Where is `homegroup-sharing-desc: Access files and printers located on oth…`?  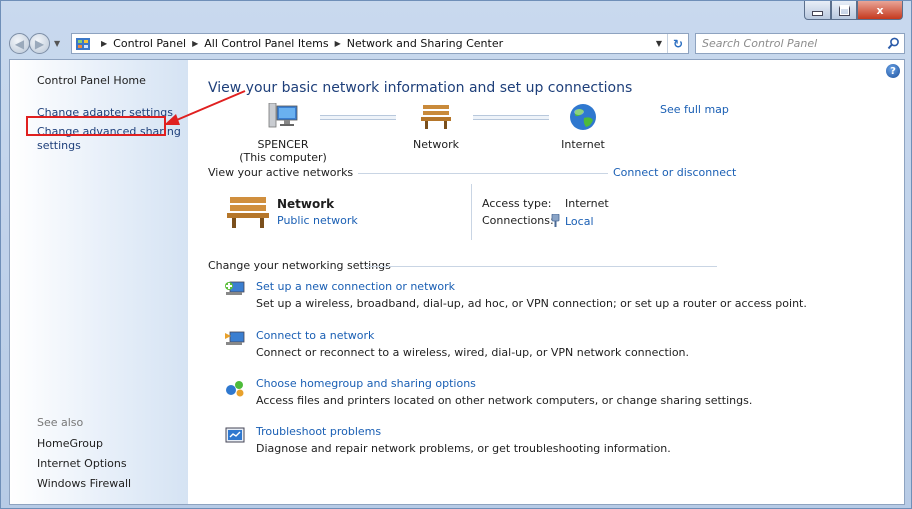
homegroup-sharing-desc: Access files and printers located on oth… is located at coordinates (504, 400).